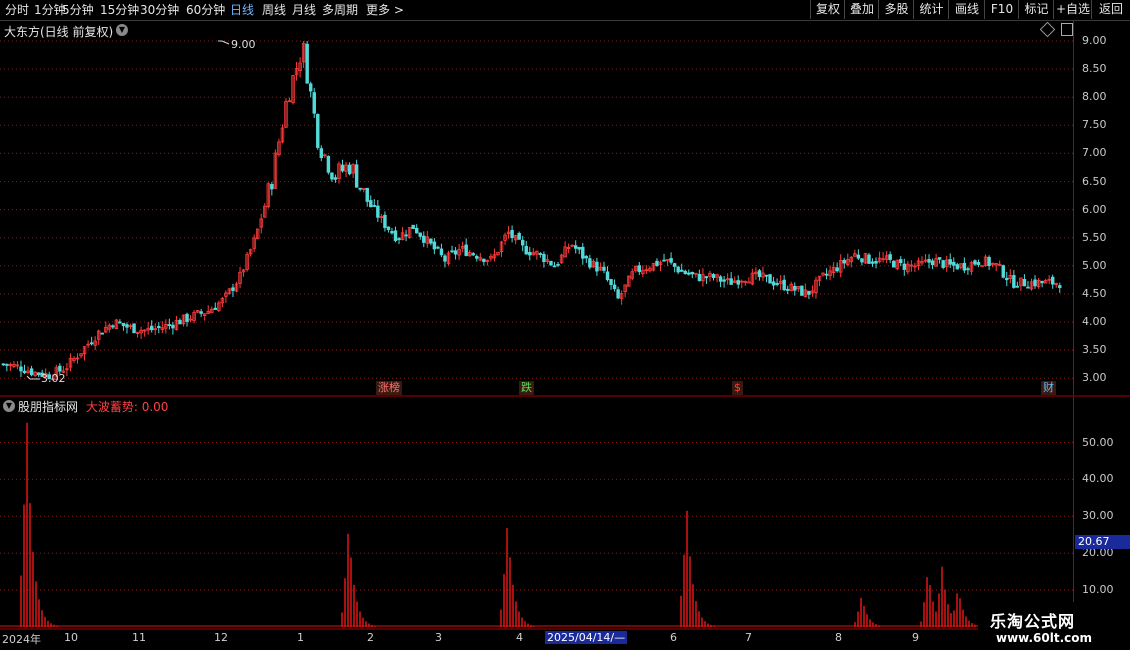 This screenshot has height=650, width=1130. Describe the element at coordinates (915, 637) in the screenshot. I see `date-tick: 9` at that location.